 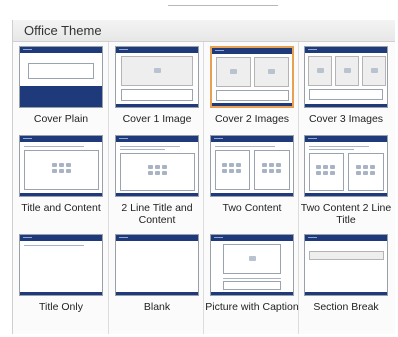 What do you see at coordinates (63, 30) in the screenshot?
I see `theme-title: Office Theme` at bounding box center [63, 30].